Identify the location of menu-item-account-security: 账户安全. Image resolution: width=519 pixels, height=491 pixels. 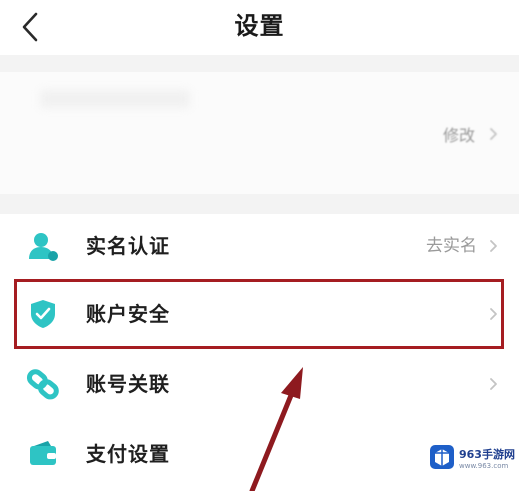
(259, 315).